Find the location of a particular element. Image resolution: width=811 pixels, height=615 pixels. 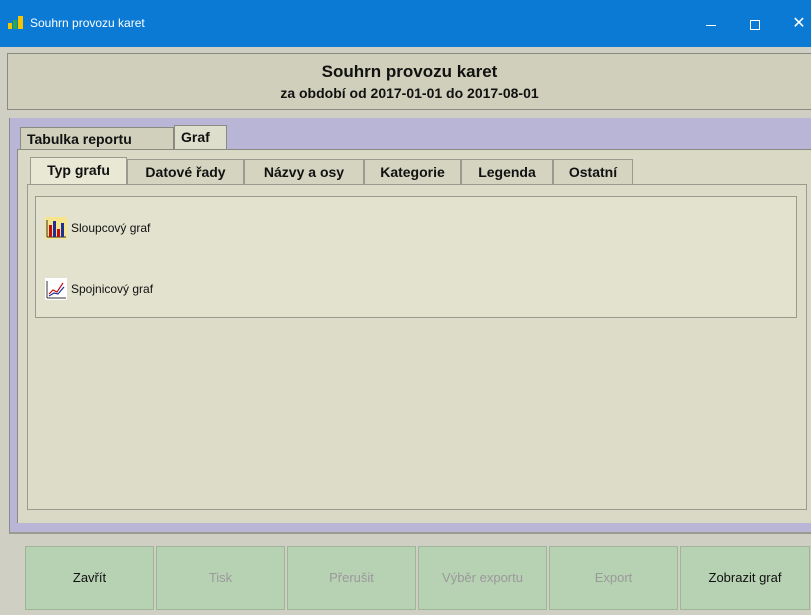

tab-legenda: Legenda is located at coordinates (507, 171).